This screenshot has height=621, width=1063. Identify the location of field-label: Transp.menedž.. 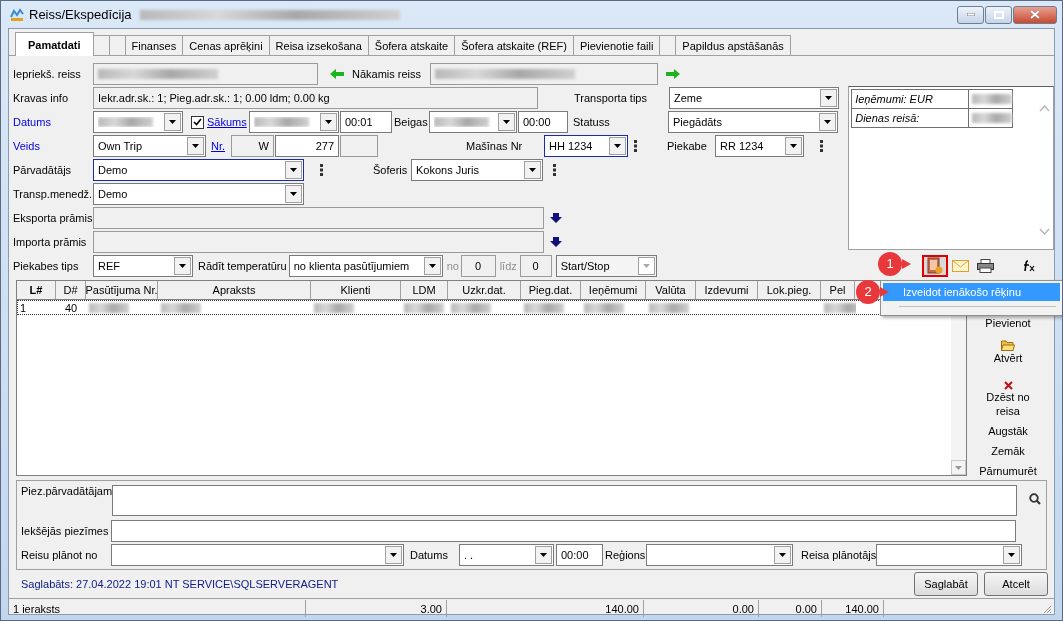
(53, 194).